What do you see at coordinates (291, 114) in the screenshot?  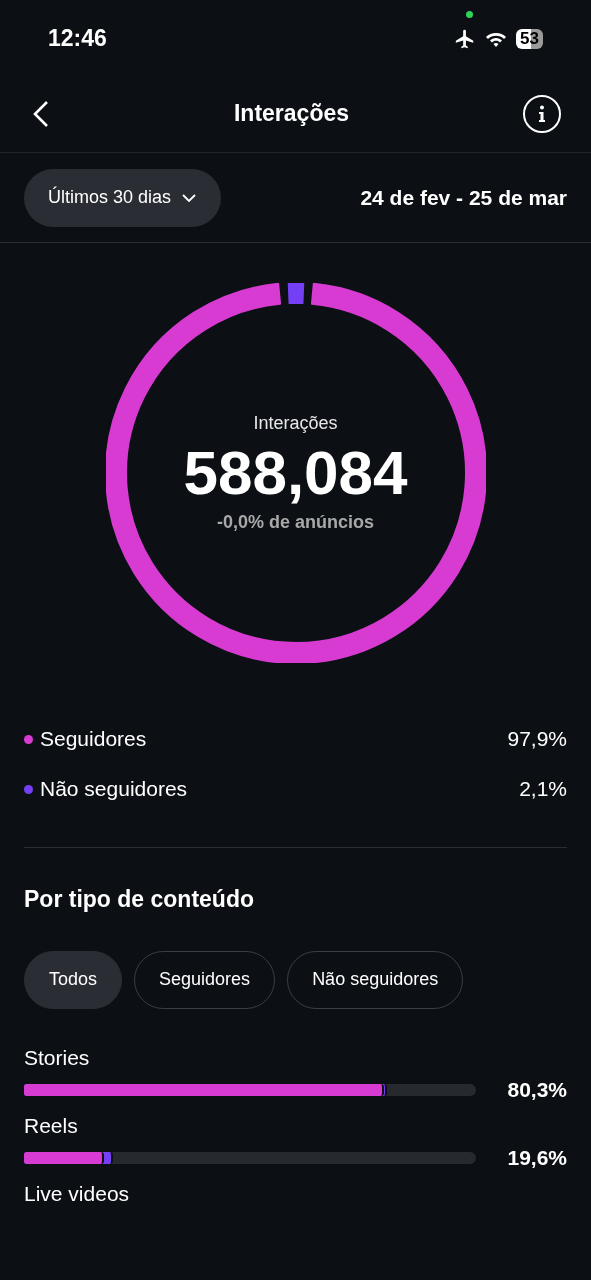 I see `page-title: Interações` at bounding box center [291, 114].